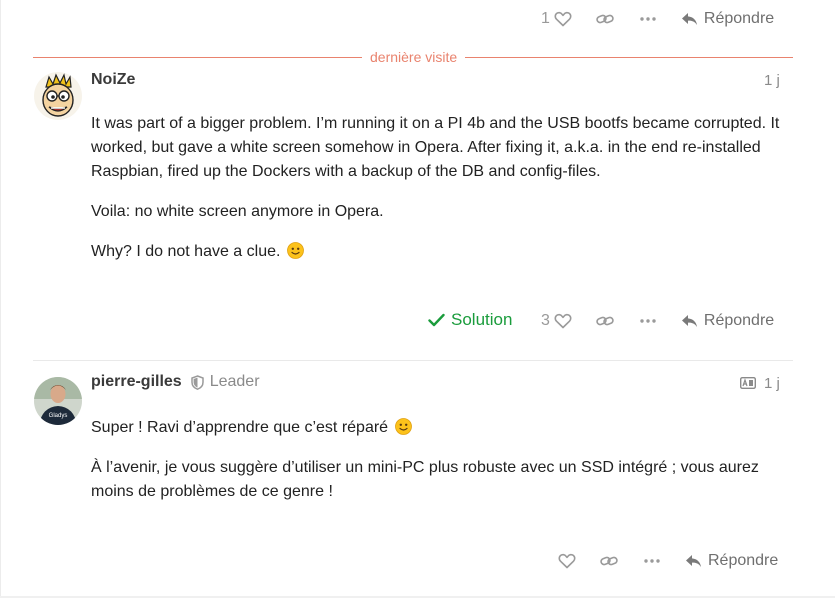 Image resolution: width=835 pixels, height=598 pixels. I want to click on avatar-noize, so click(58, 96).